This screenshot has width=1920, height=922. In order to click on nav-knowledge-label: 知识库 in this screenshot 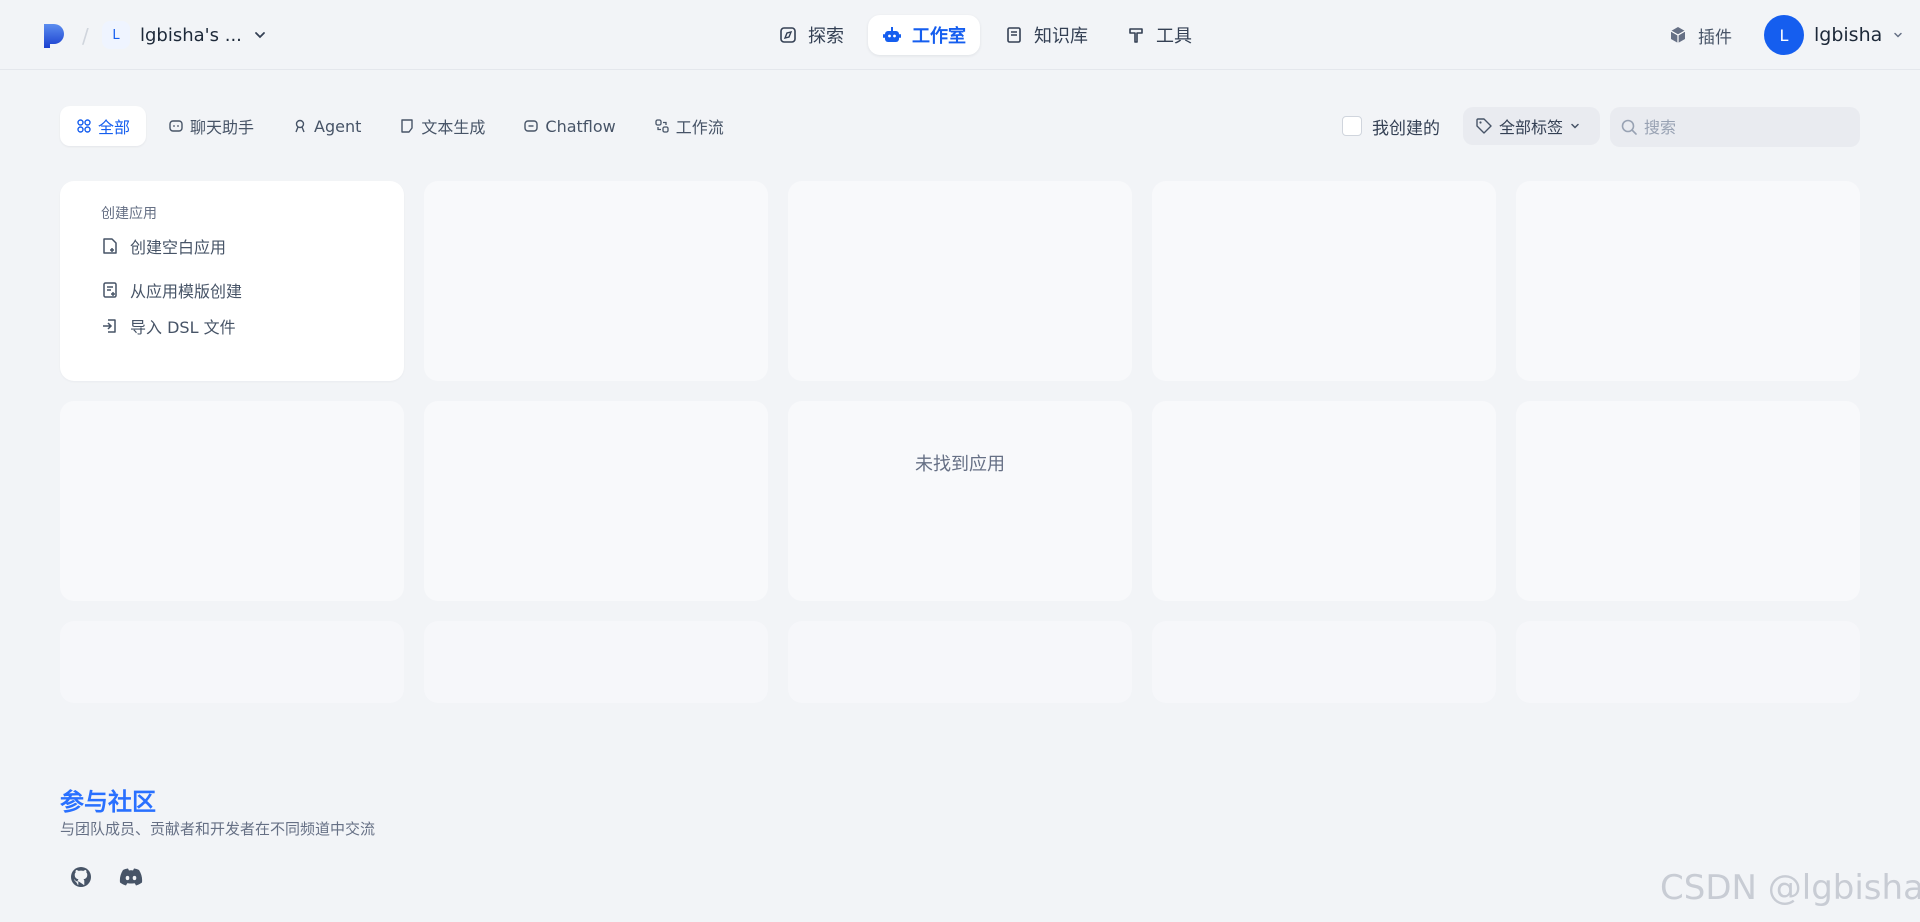, I will do `click(1061, 36)`.